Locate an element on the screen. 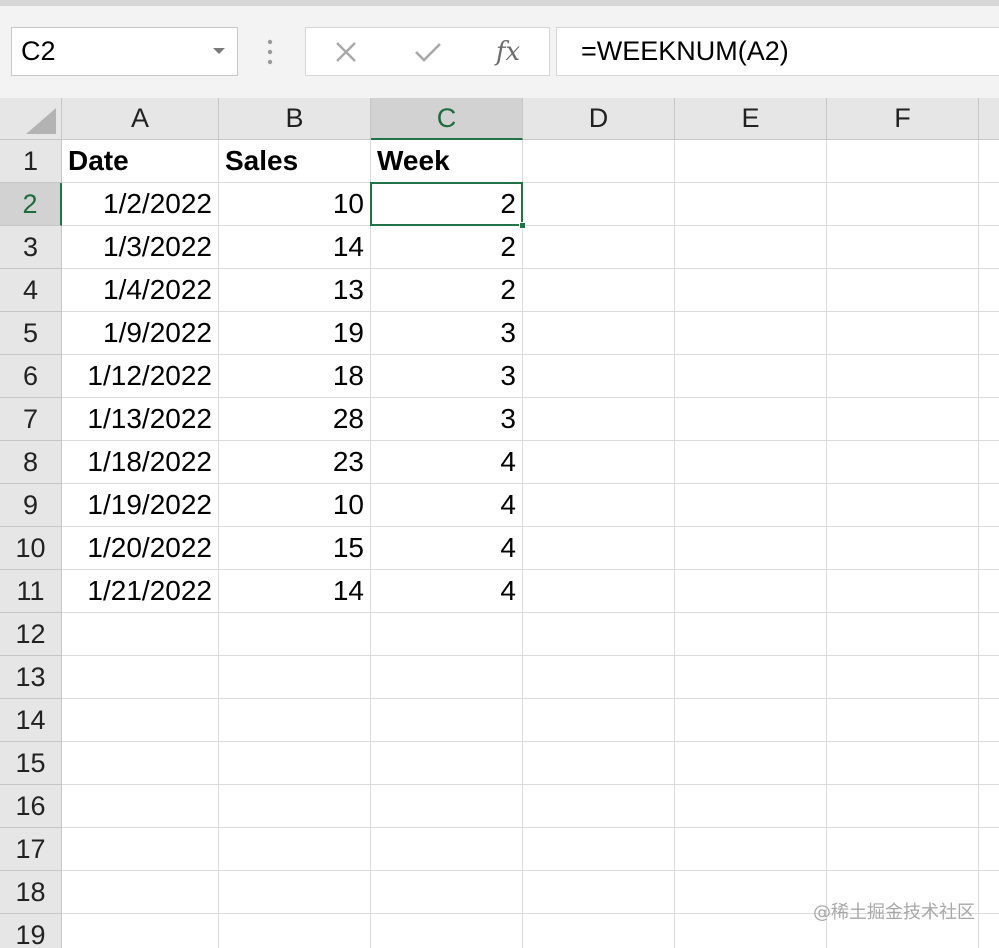 The width and height of the screenshot is (999, 948). cell-e14 is located at coordinates (751, 720).